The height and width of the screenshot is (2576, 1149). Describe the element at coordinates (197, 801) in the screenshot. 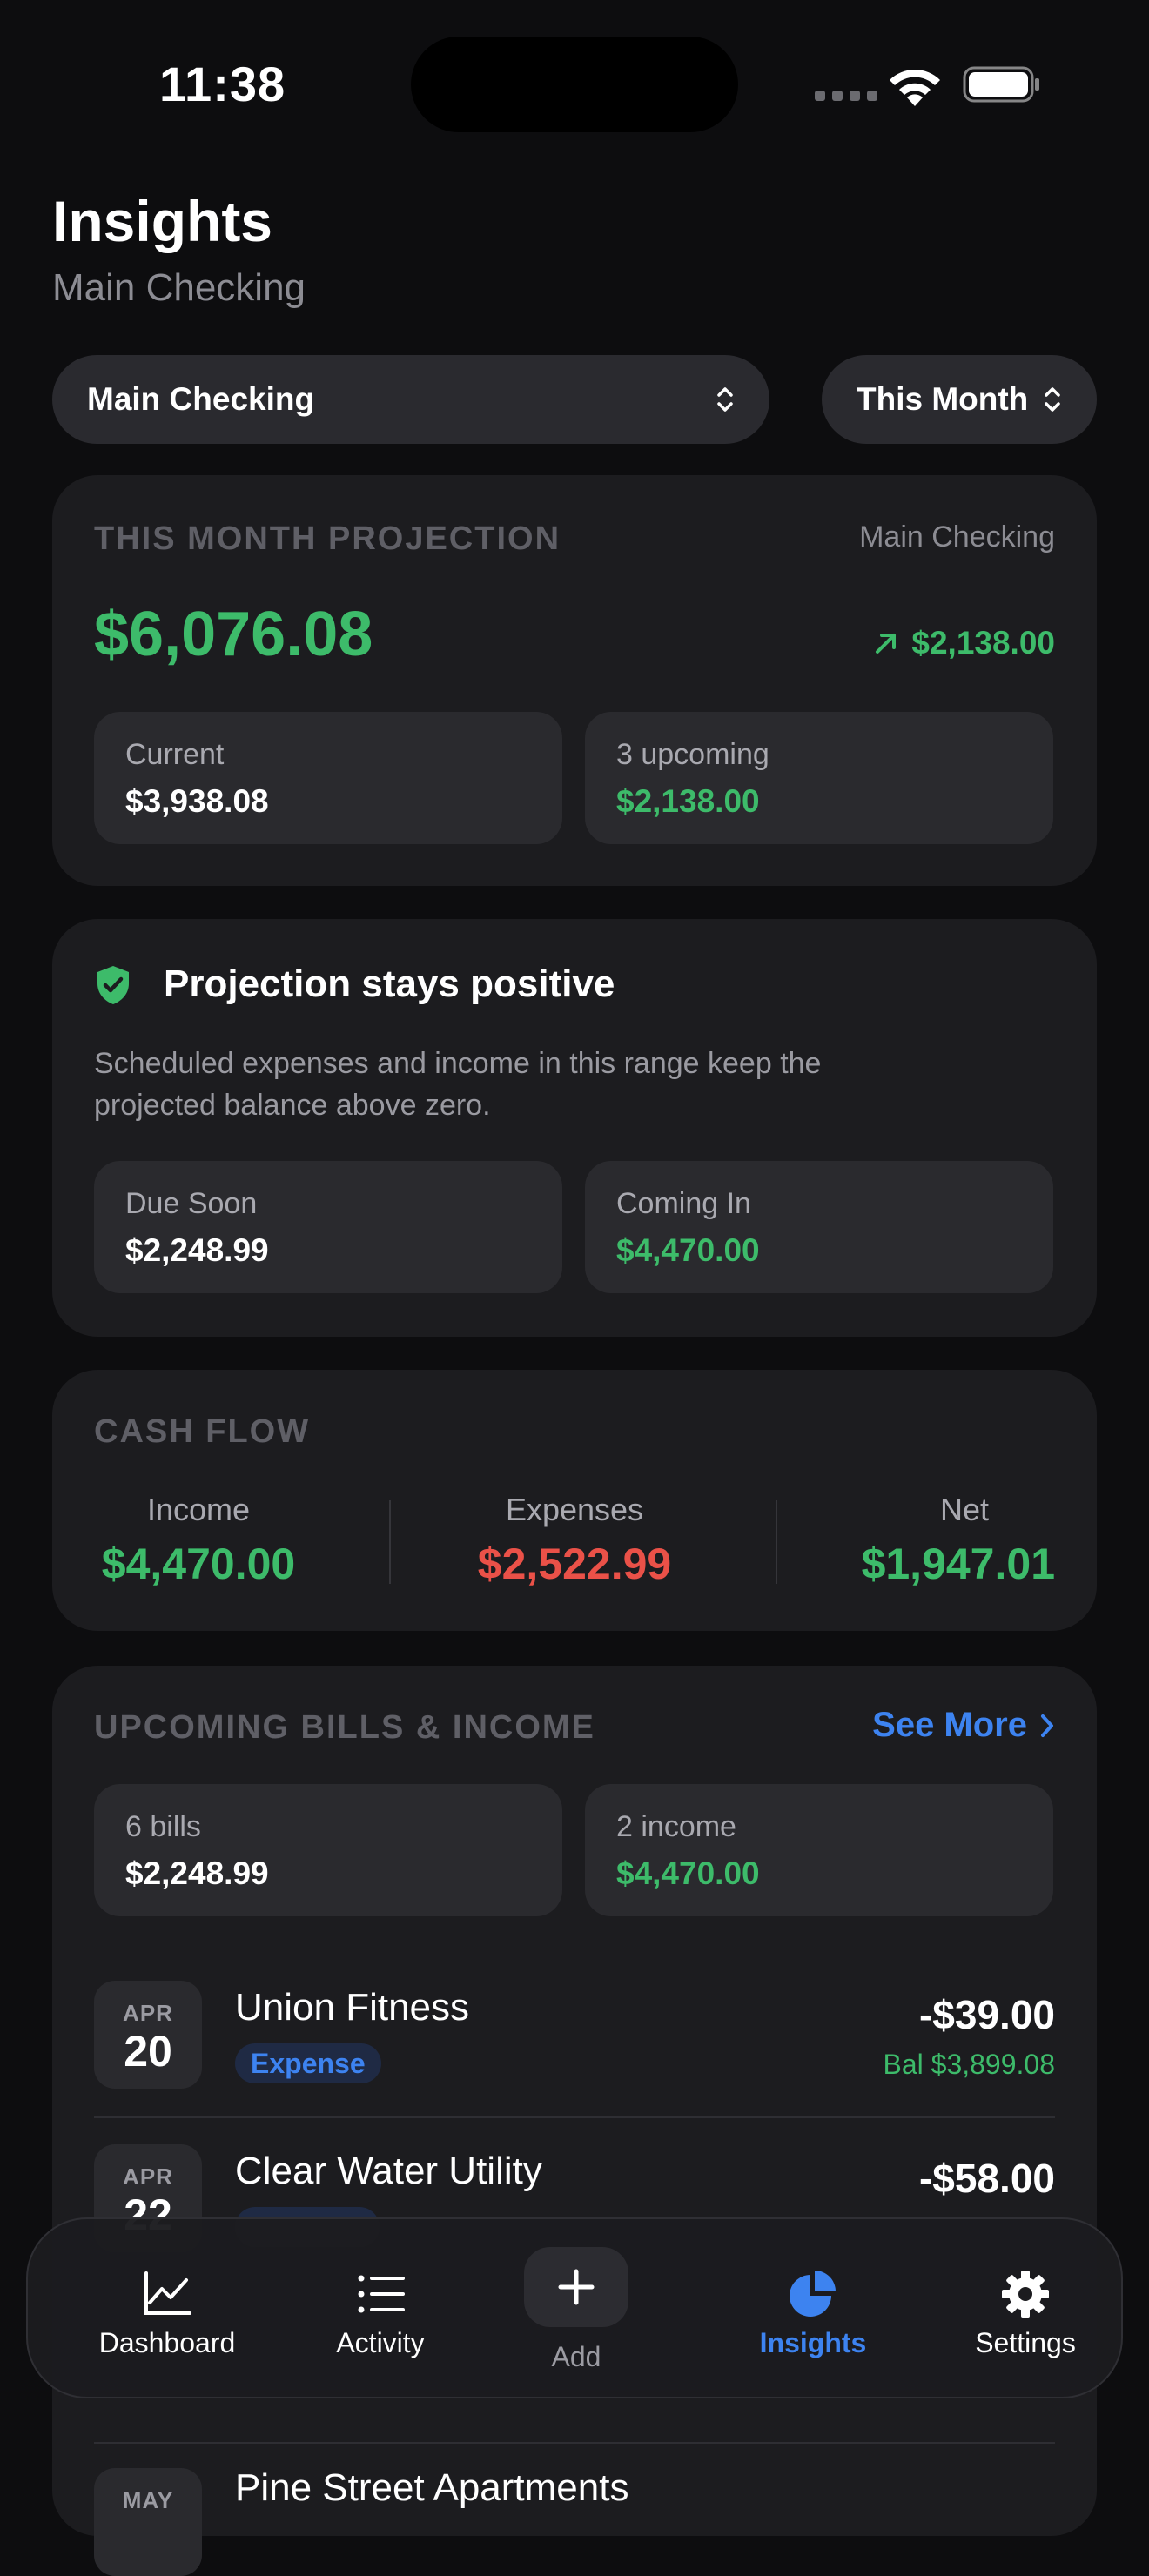

I see `current-value: $3,938.08` at that location.